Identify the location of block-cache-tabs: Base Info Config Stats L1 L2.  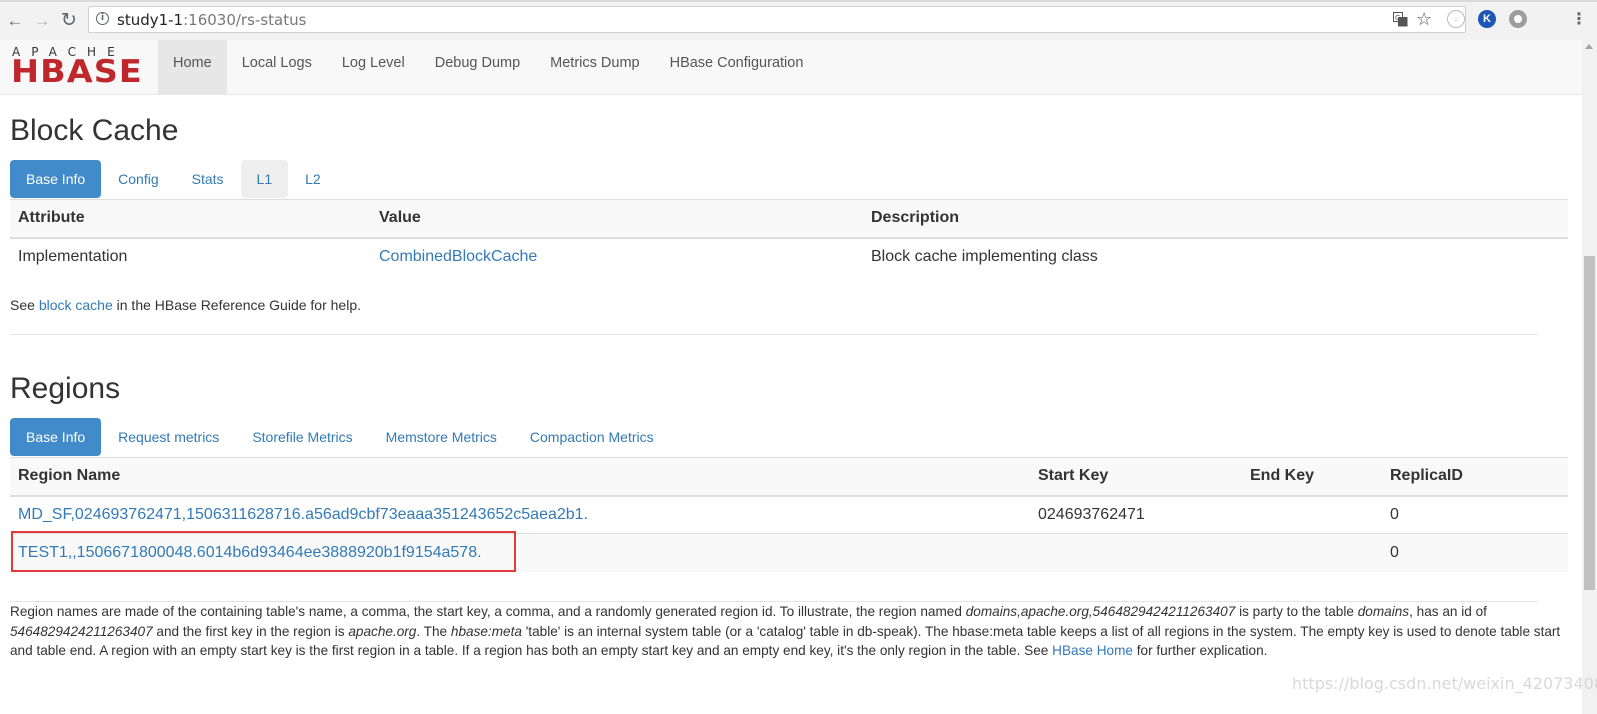
(174, 179).